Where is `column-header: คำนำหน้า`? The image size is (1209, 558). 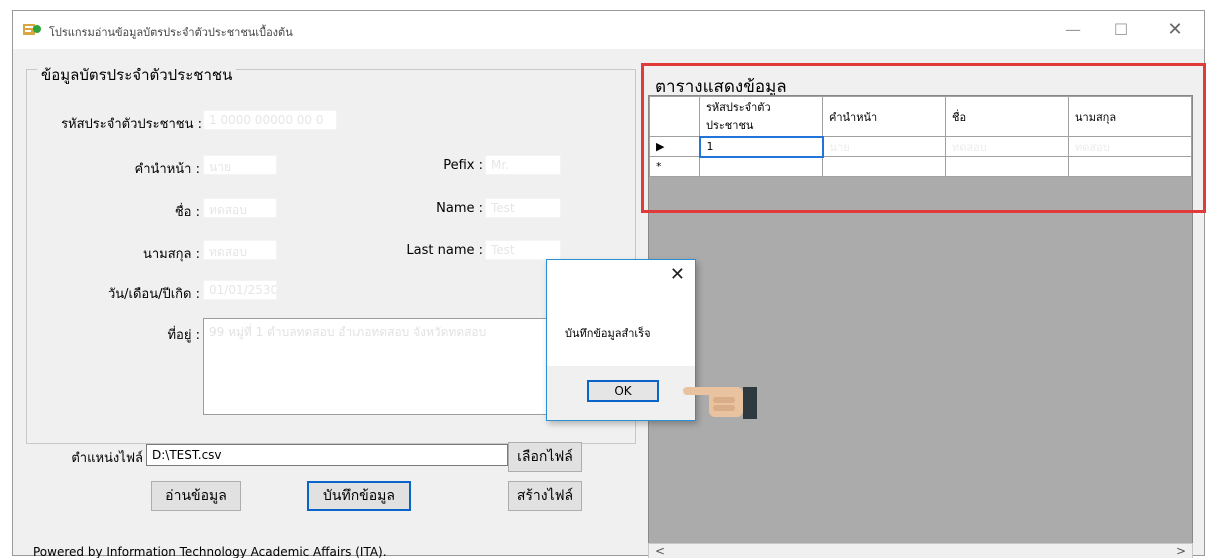
column-header: คำนำหน้า is located at coordinates (884, 116).